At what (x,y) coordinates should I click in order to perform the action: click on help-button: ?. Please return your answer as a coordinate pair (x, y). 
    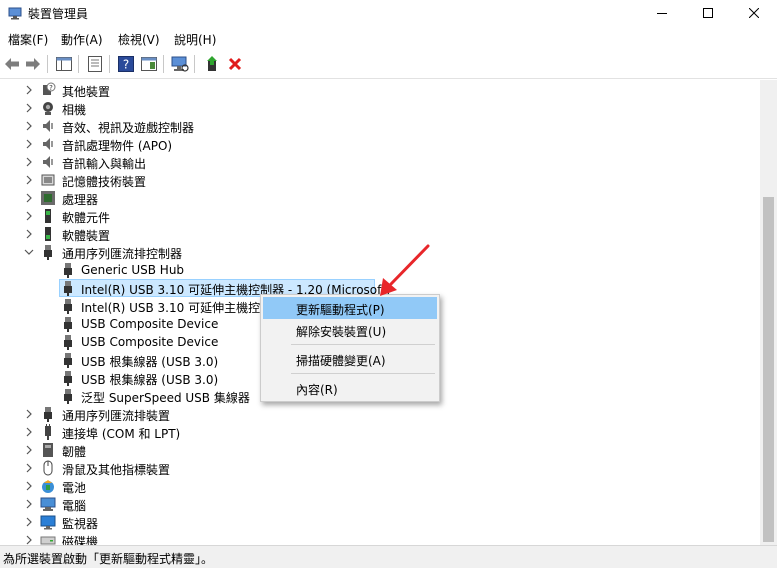
    Looking at the image, I should click on (126, 64).